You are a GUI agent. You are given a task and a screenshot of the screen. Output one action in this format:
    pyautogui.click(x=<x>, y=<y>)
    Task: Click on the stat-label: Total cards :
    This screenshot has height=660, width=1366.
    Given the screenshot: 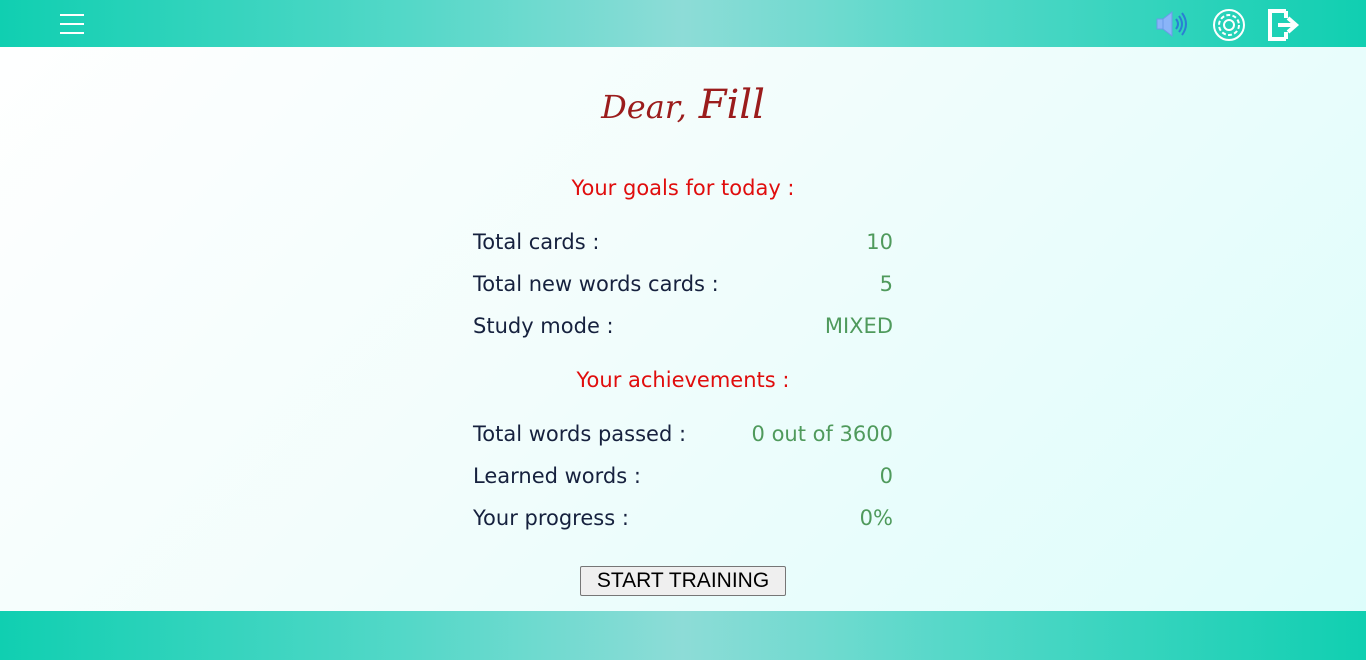 What is the action you would take?
    pyautogui.click(x=536, y=242)
    